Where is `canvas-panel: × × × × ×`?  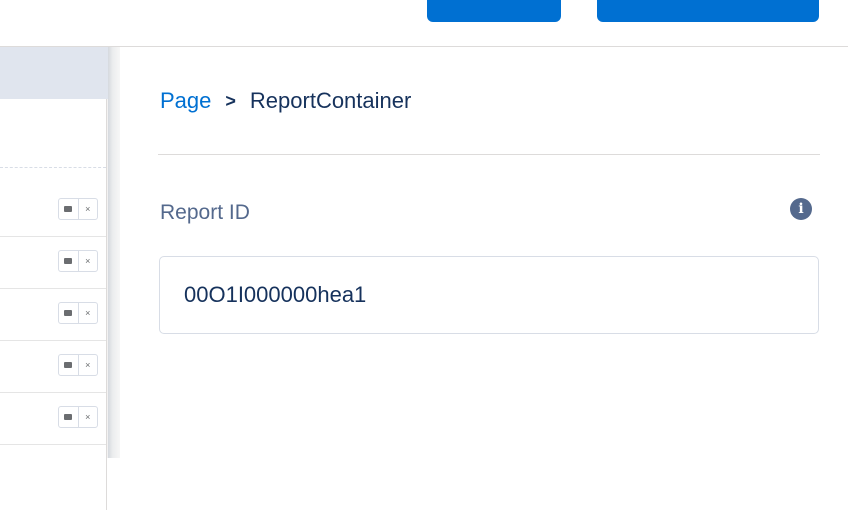 canvas-panel: × × × × × is located at coordinates (54, 278).